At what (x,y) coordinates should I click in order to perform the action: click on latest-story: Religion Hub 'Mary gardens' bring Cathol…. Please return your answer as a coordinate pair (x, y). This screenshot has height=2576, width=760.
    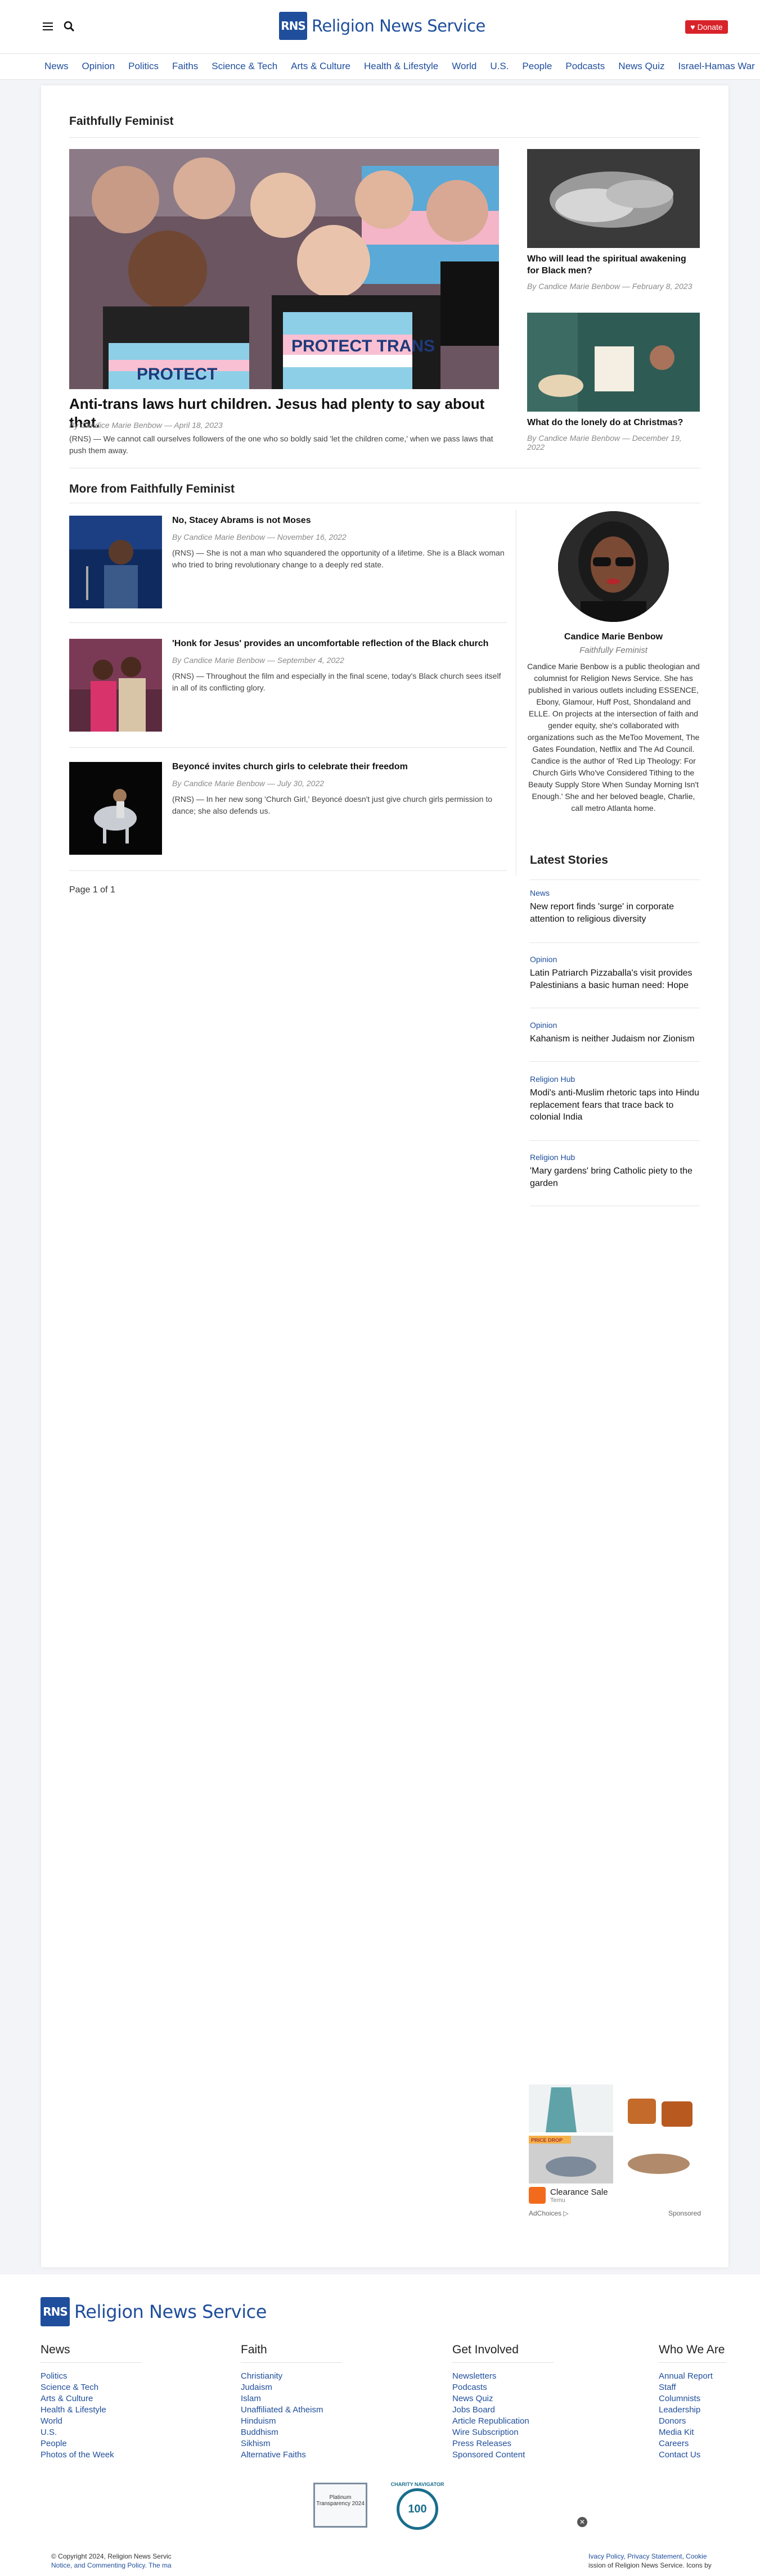
    Looking at the image, I should click on (615, 1171).